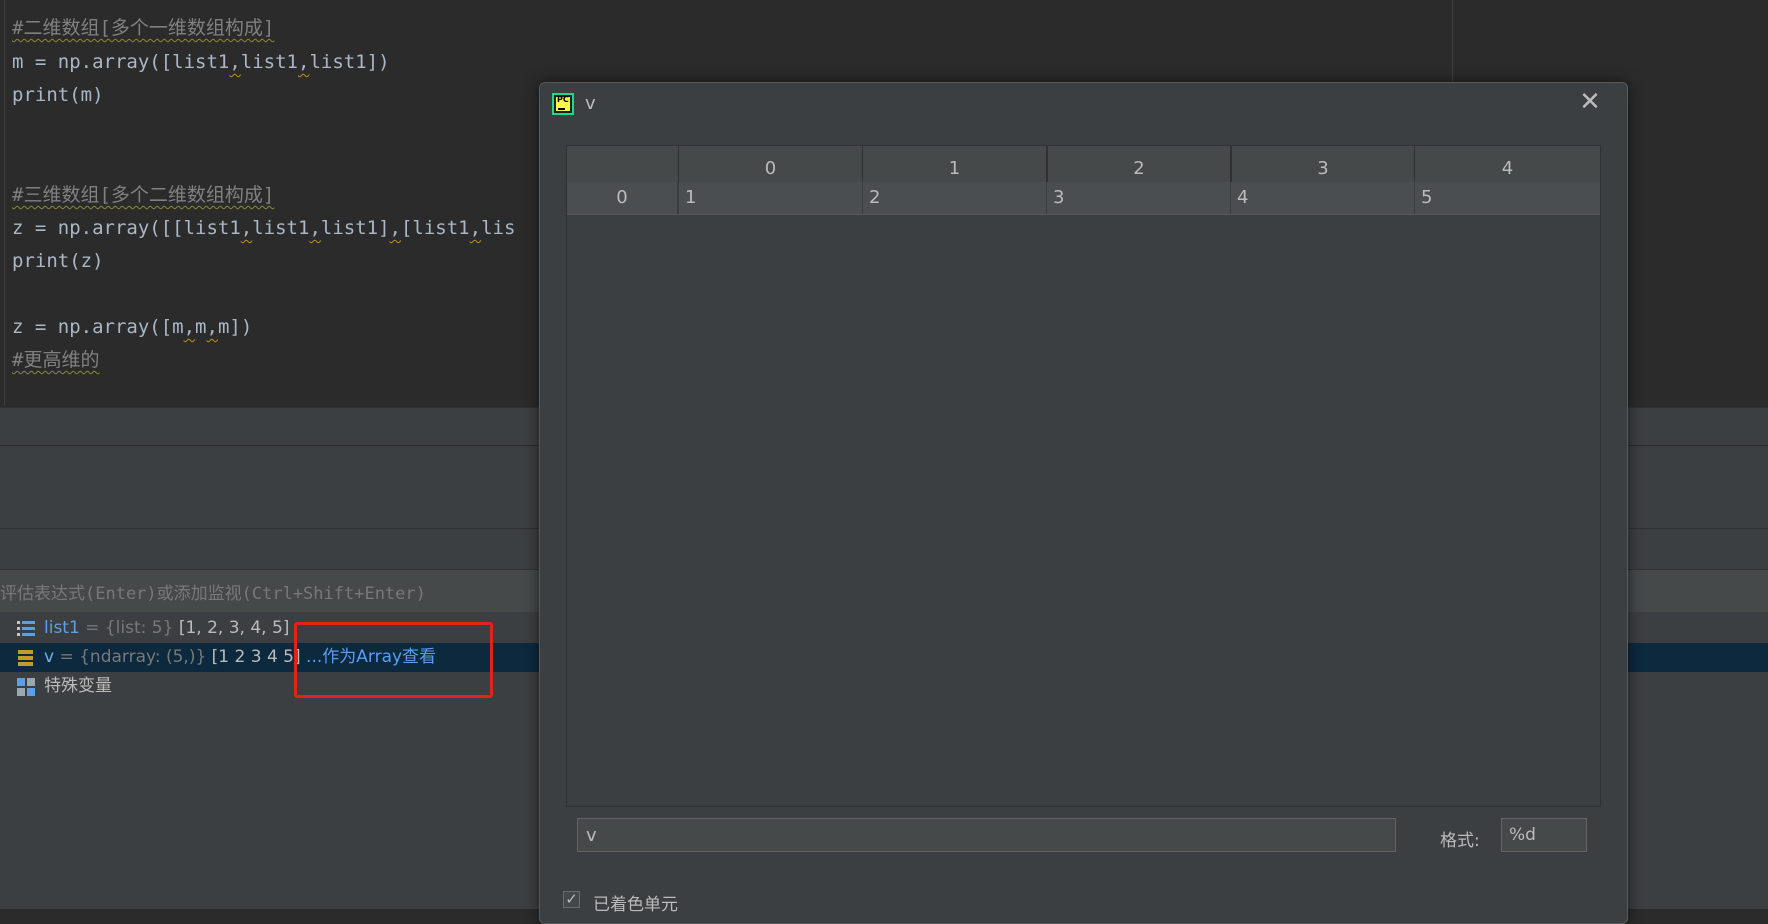 This screenshot has width=1768, height=924. What do you see at coordinates (954, 198) in the screenshot?
I see `table-cell: 2` at bounding box center [954, 198].